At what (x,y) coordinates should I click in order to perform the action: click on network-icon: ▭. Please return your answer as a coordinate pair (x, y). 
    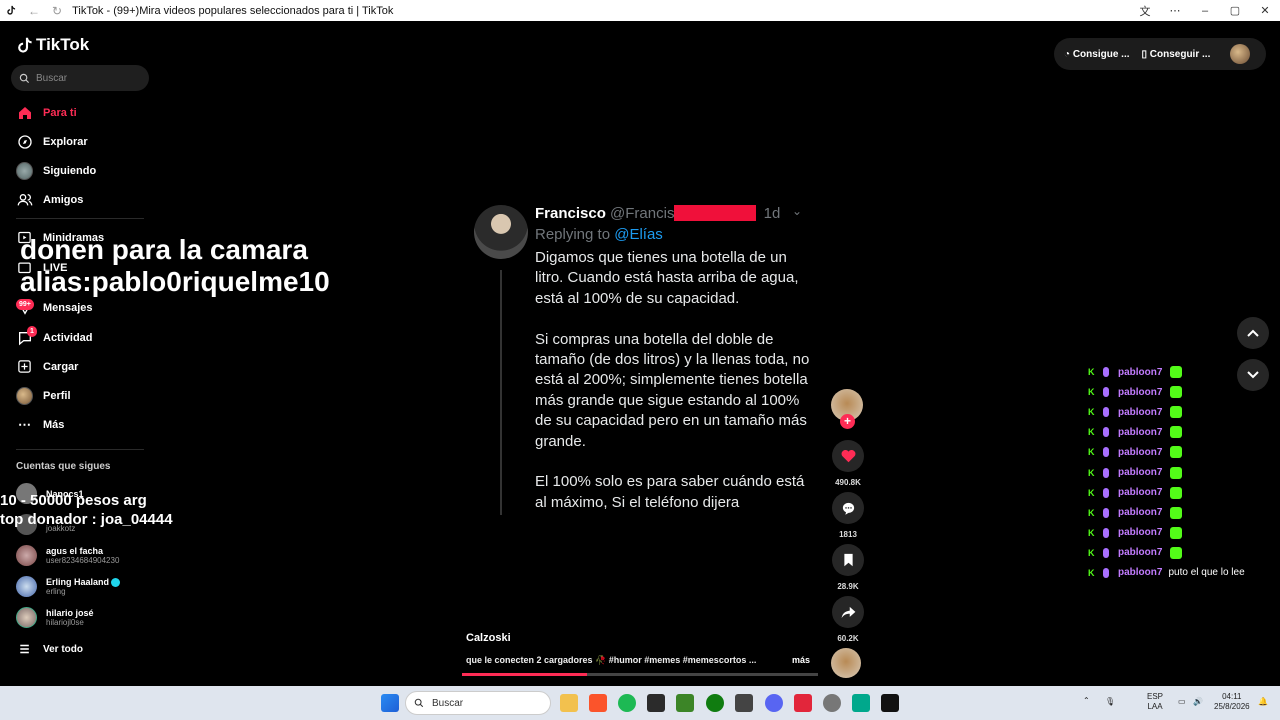
    Looking at the image, I should click on (1182, 702).